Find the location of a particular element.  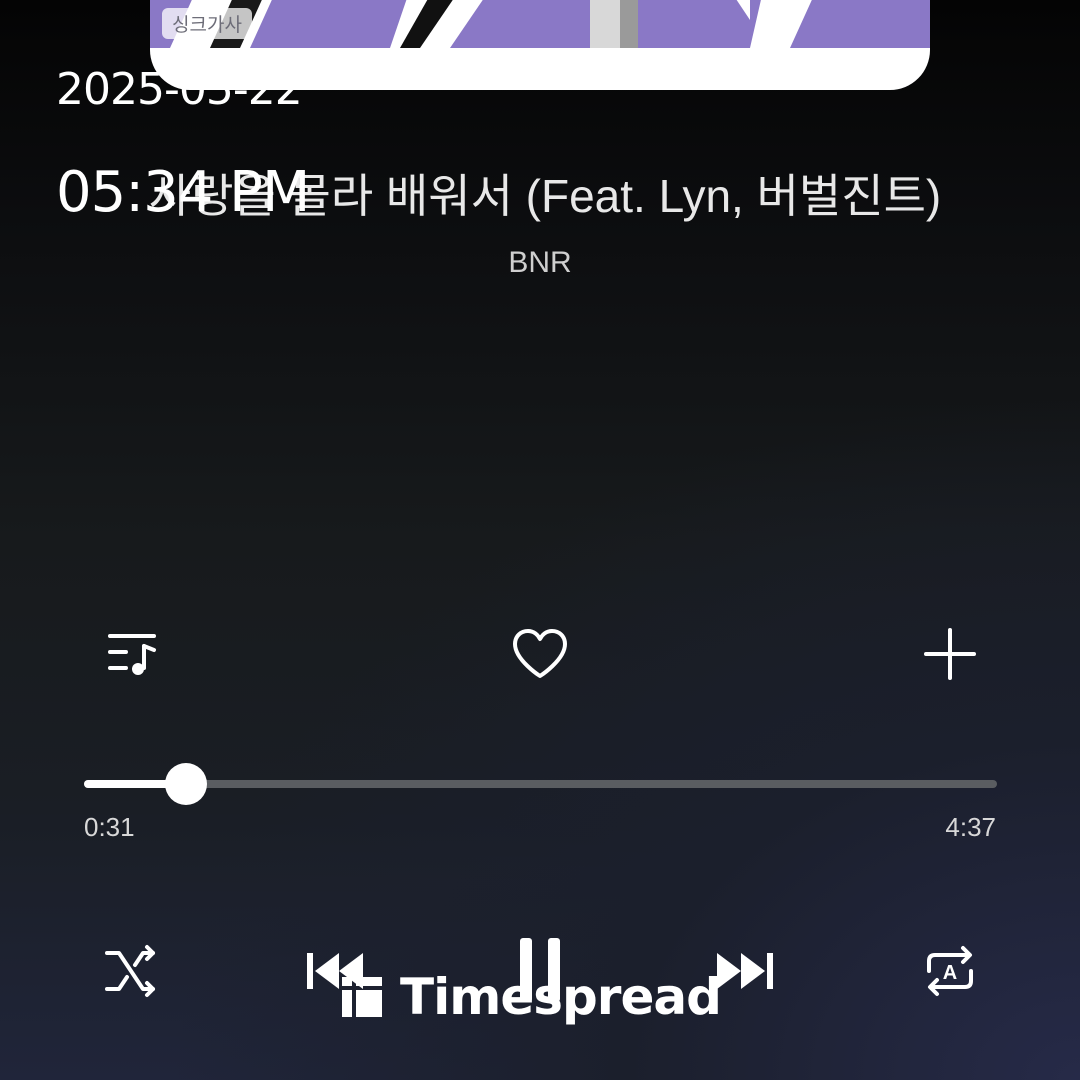

watermark: Timespread is located at coordinates (530, 997).